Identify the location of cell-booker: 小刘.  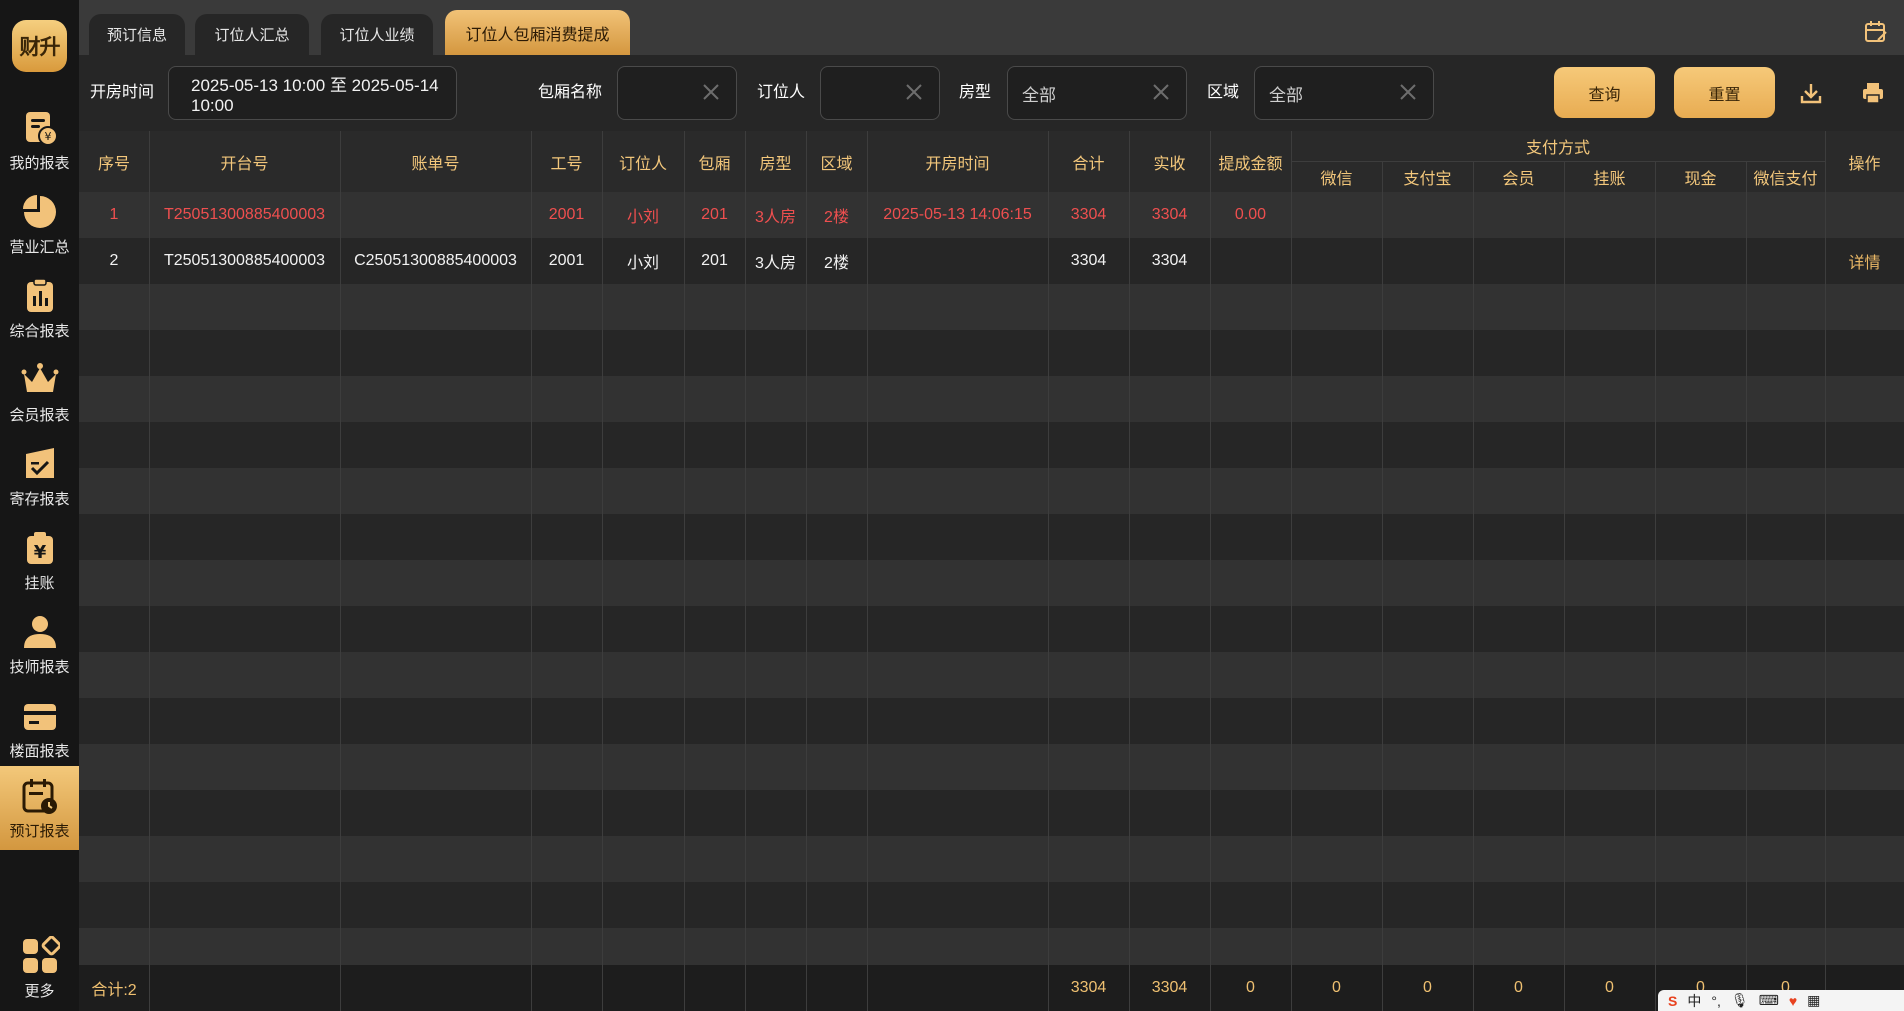
(642, 263).